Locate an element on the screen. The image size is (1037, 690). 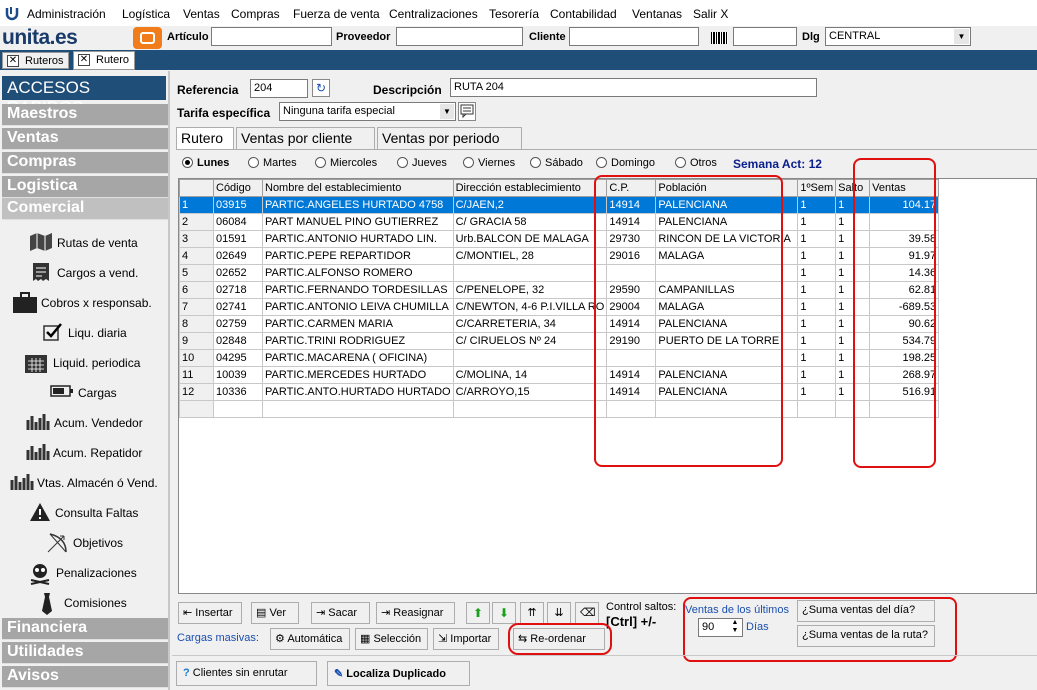
table-cell: 7 is located at coordinates (196, 307).